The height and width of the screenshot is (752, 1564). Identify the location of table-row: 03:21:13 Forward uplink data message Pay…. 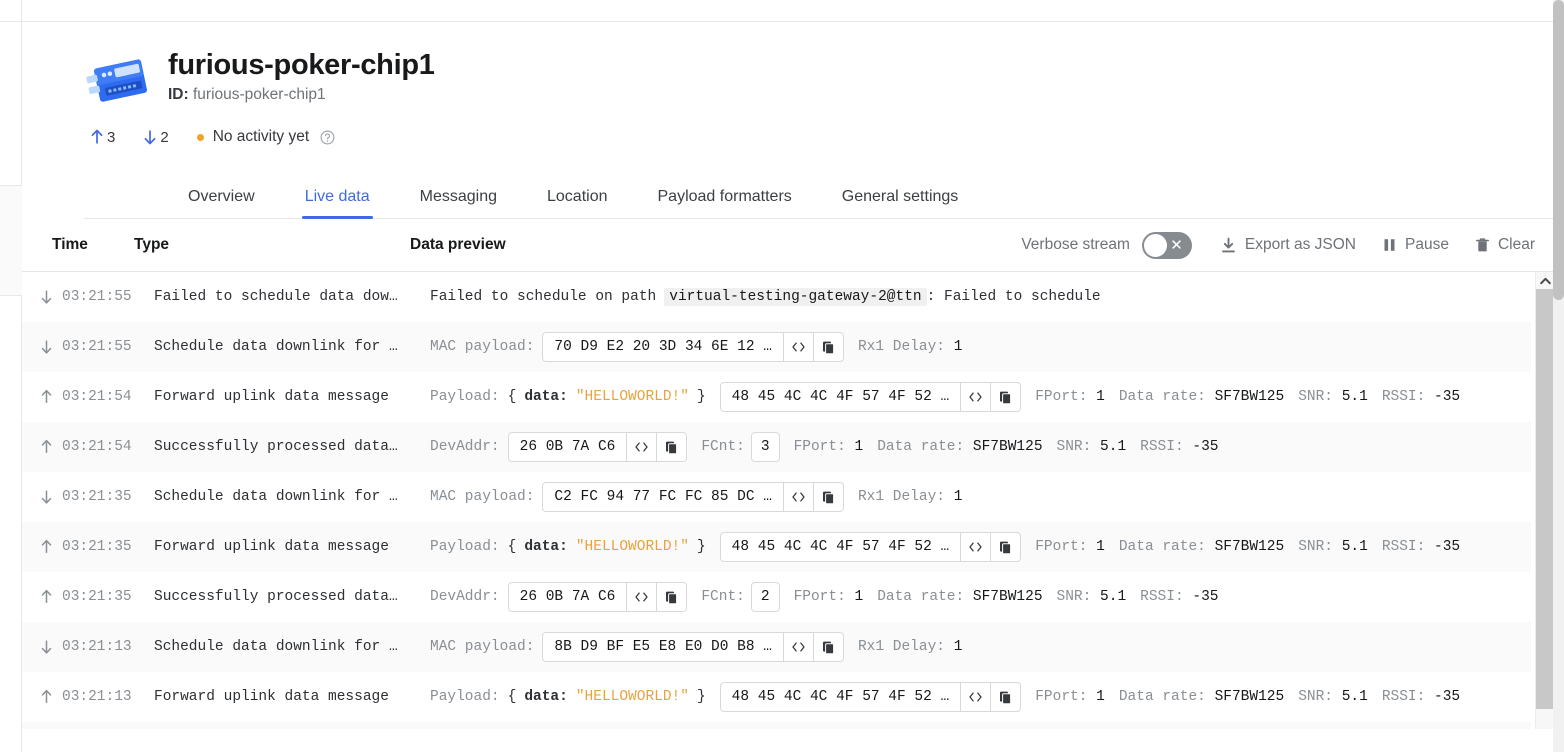
(776, 697).